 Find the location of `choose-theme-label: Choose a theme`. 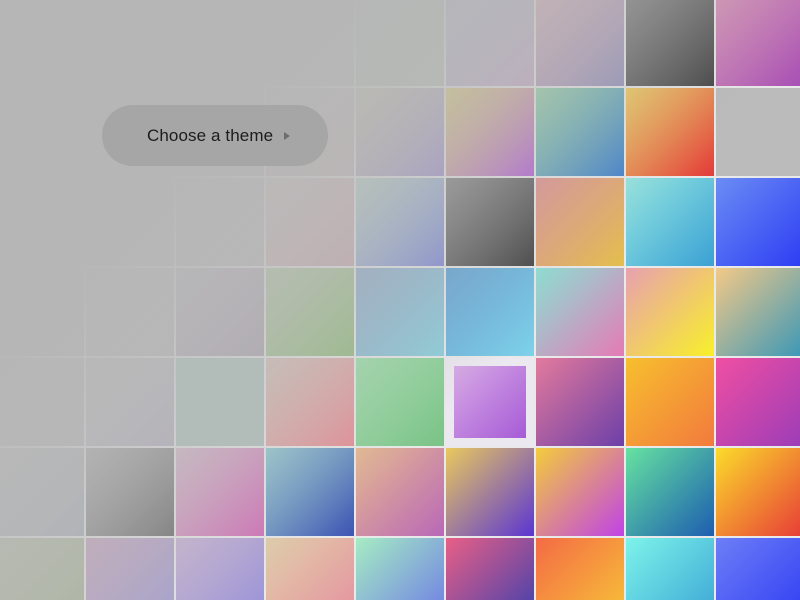

choose-theme-label: Choose a theme is located at coordinates (210, 135).